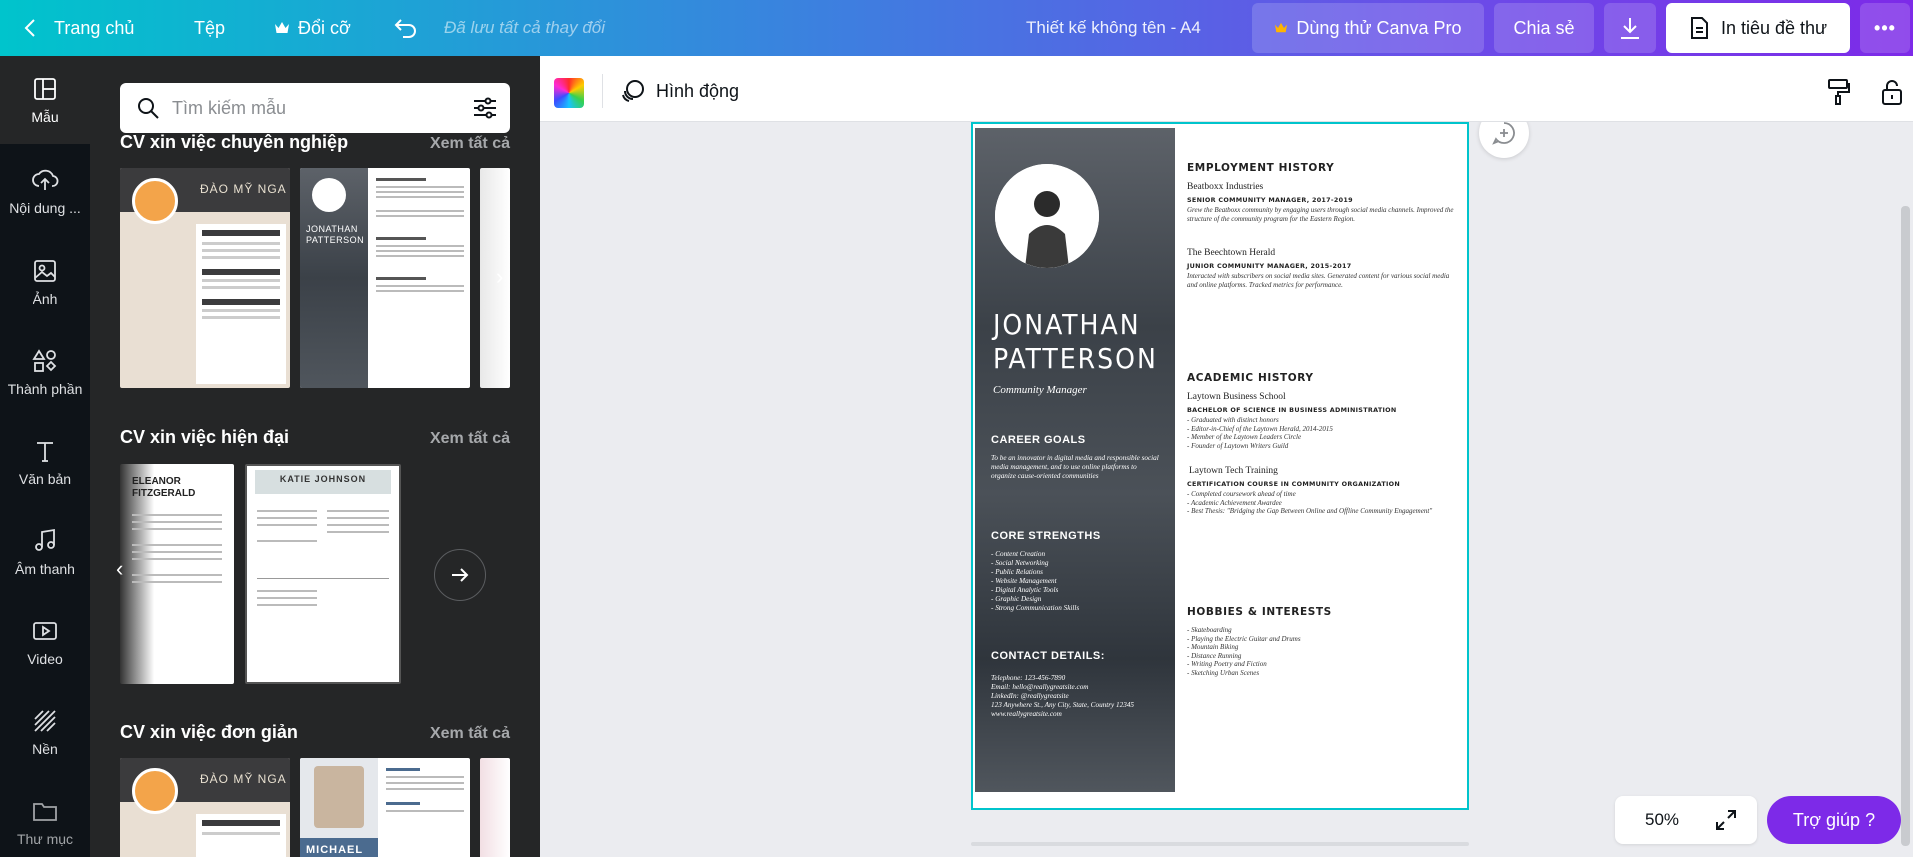 The width and height of the screenshot is (1913, 857). Describe the element at coordinates (177, 574) in the screenshot. I see `template-thumb-eleanor: ELEANOR FITZGERALD` at that location.